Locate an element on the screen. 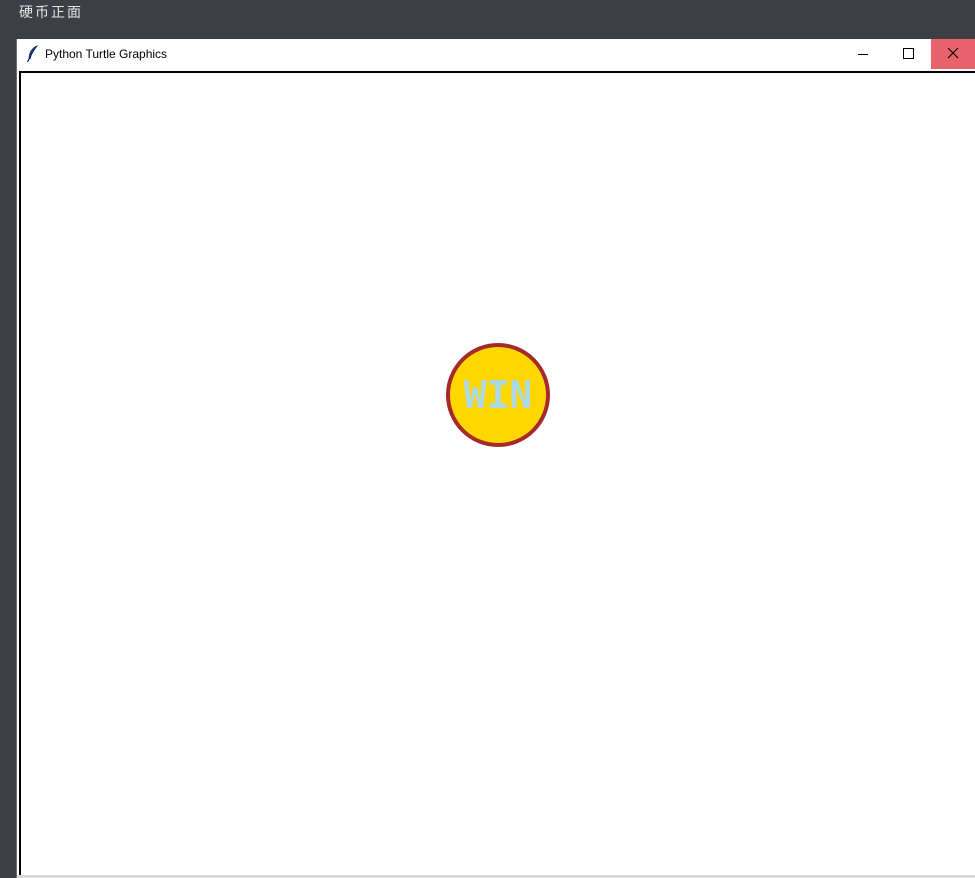  maximize-button is located at coordinates (908, 54).